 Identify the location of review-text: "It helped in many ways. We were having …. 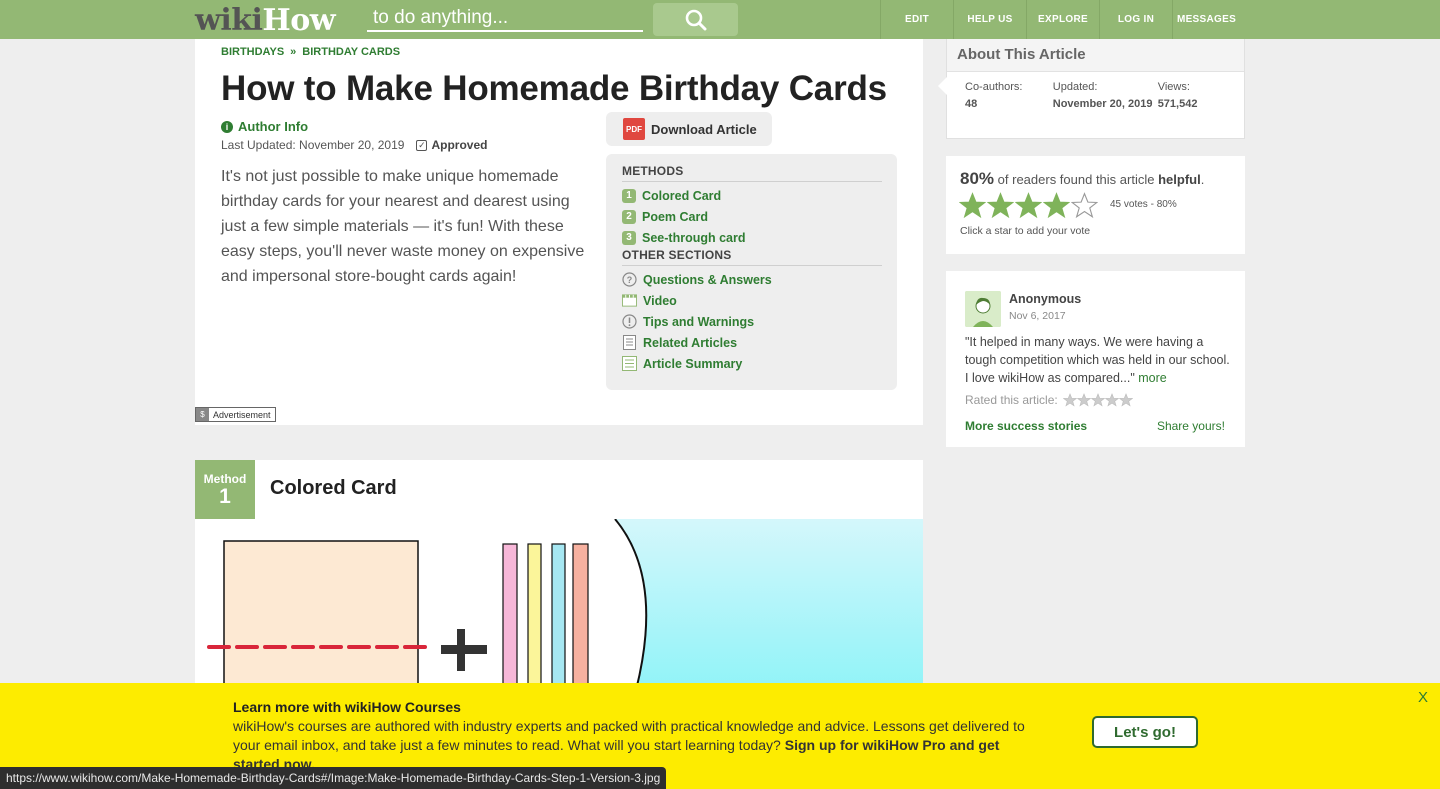
(1100, 360).